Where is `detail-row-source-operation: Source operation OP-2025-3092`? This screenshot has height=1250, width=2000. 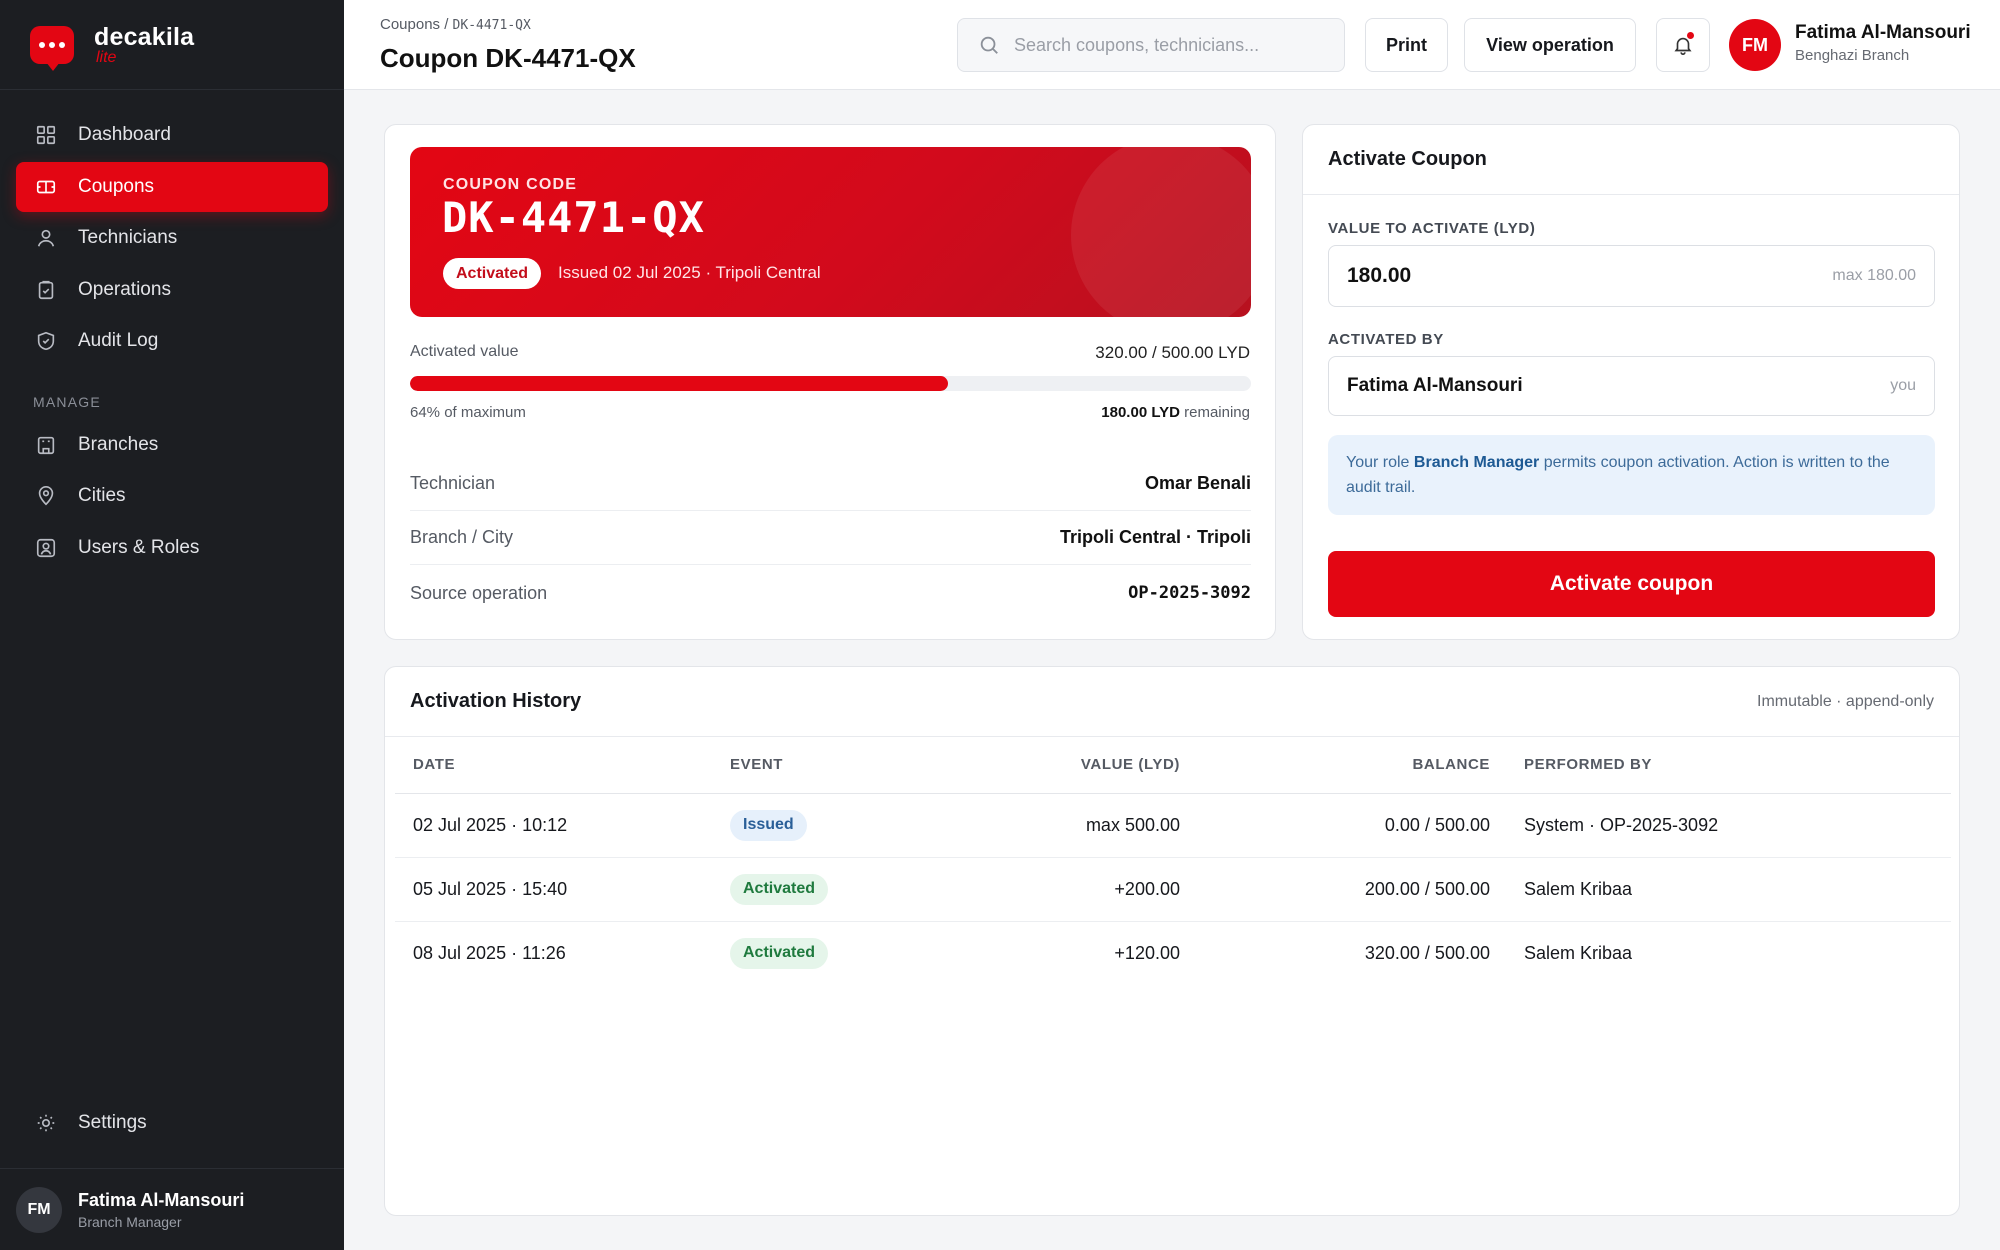
detail-row-source-operation: Source operation OP-2025-3092 is located at coordinates (830, 593).